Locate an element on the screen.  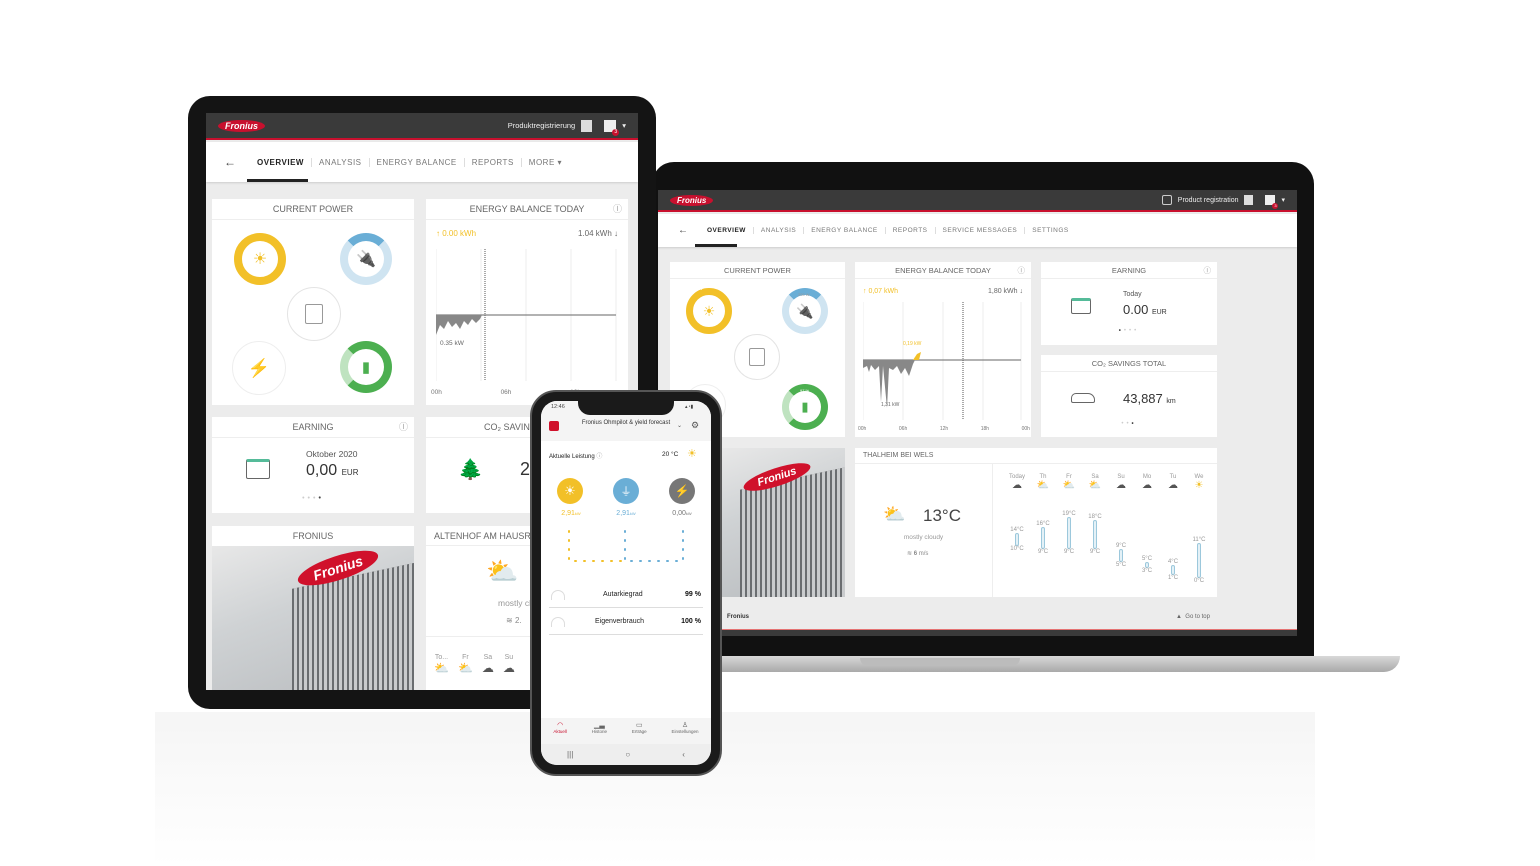
nav-label: Einstellungen is located at coordinates (685, 731).